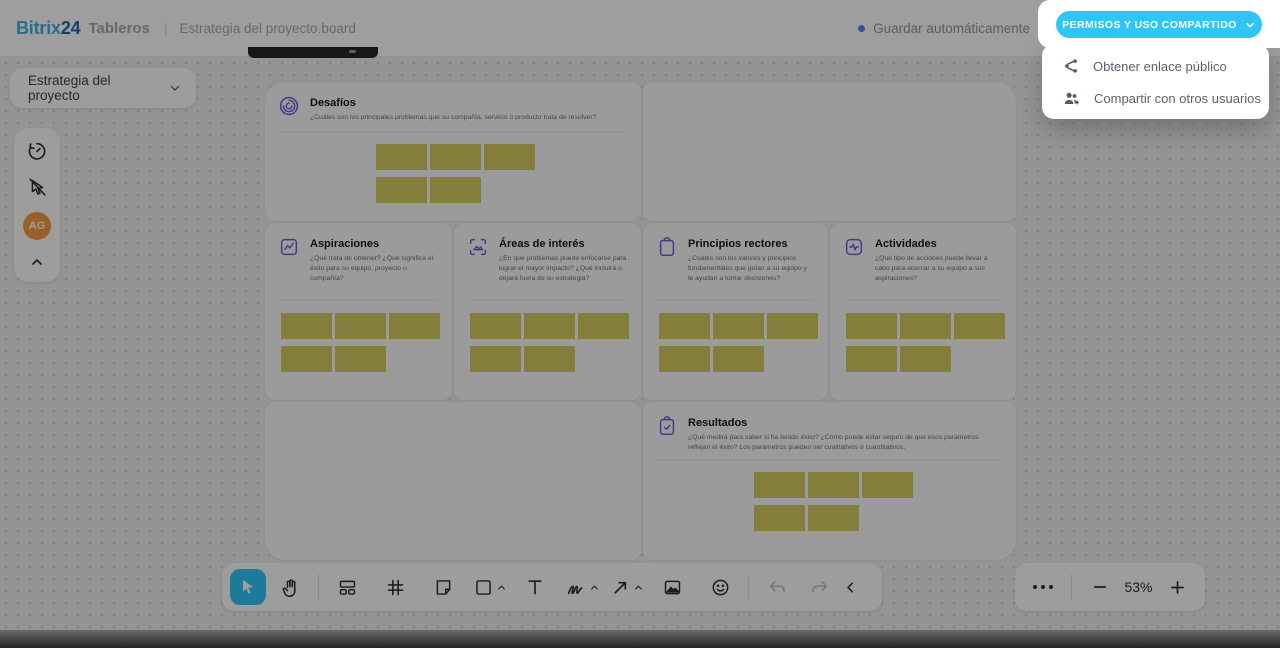 The height and width of the screenshot is (648, 1280). I want to click on permissions-share-label: PERMISOS Y USO COMPARTIDO, so click(1149, 24).